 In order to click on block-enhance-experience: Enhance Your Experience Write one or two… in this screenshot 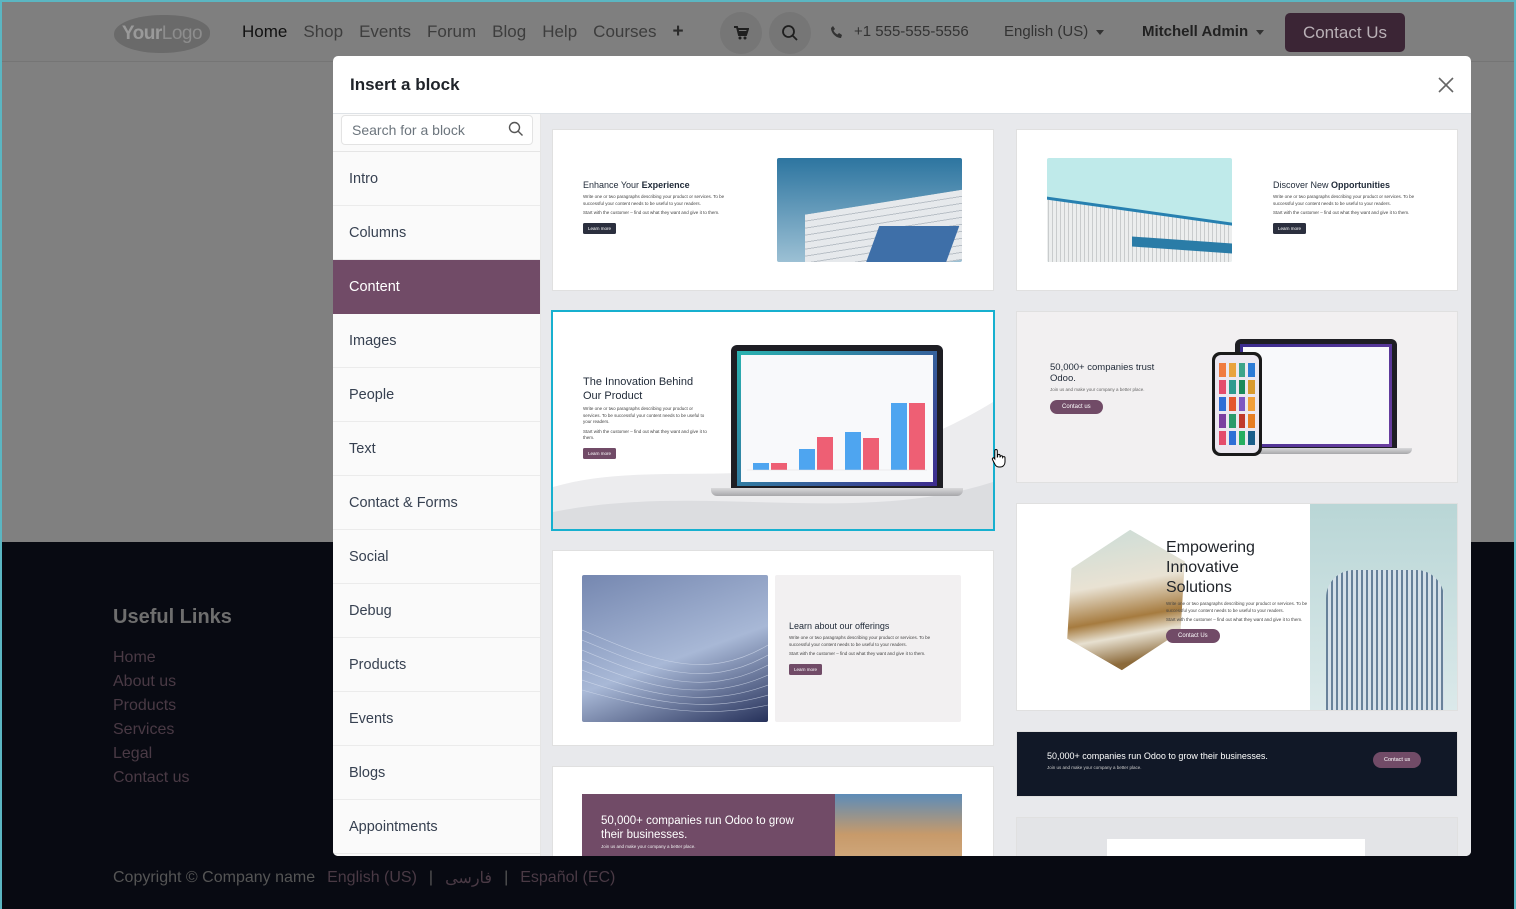, I will do `click(773, 210)`.